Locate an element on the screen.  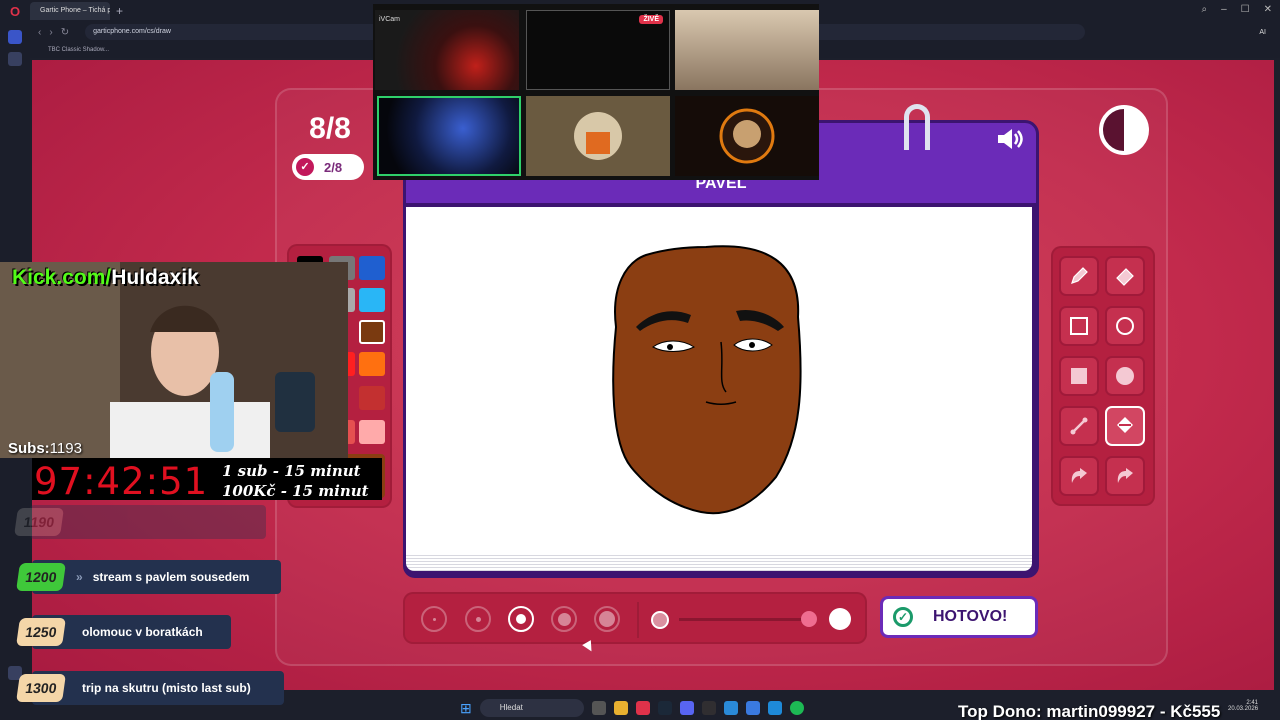
kick-username: Huldaxik is located at coordinates (155, 277).